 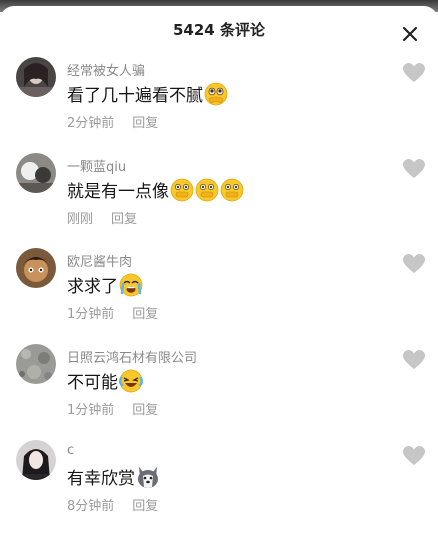 What do you see at coordinates (135, 96) in the screenshot?
I see `comment-text-content: 看了几十遍看不腻` at bounding box center [135, 96].